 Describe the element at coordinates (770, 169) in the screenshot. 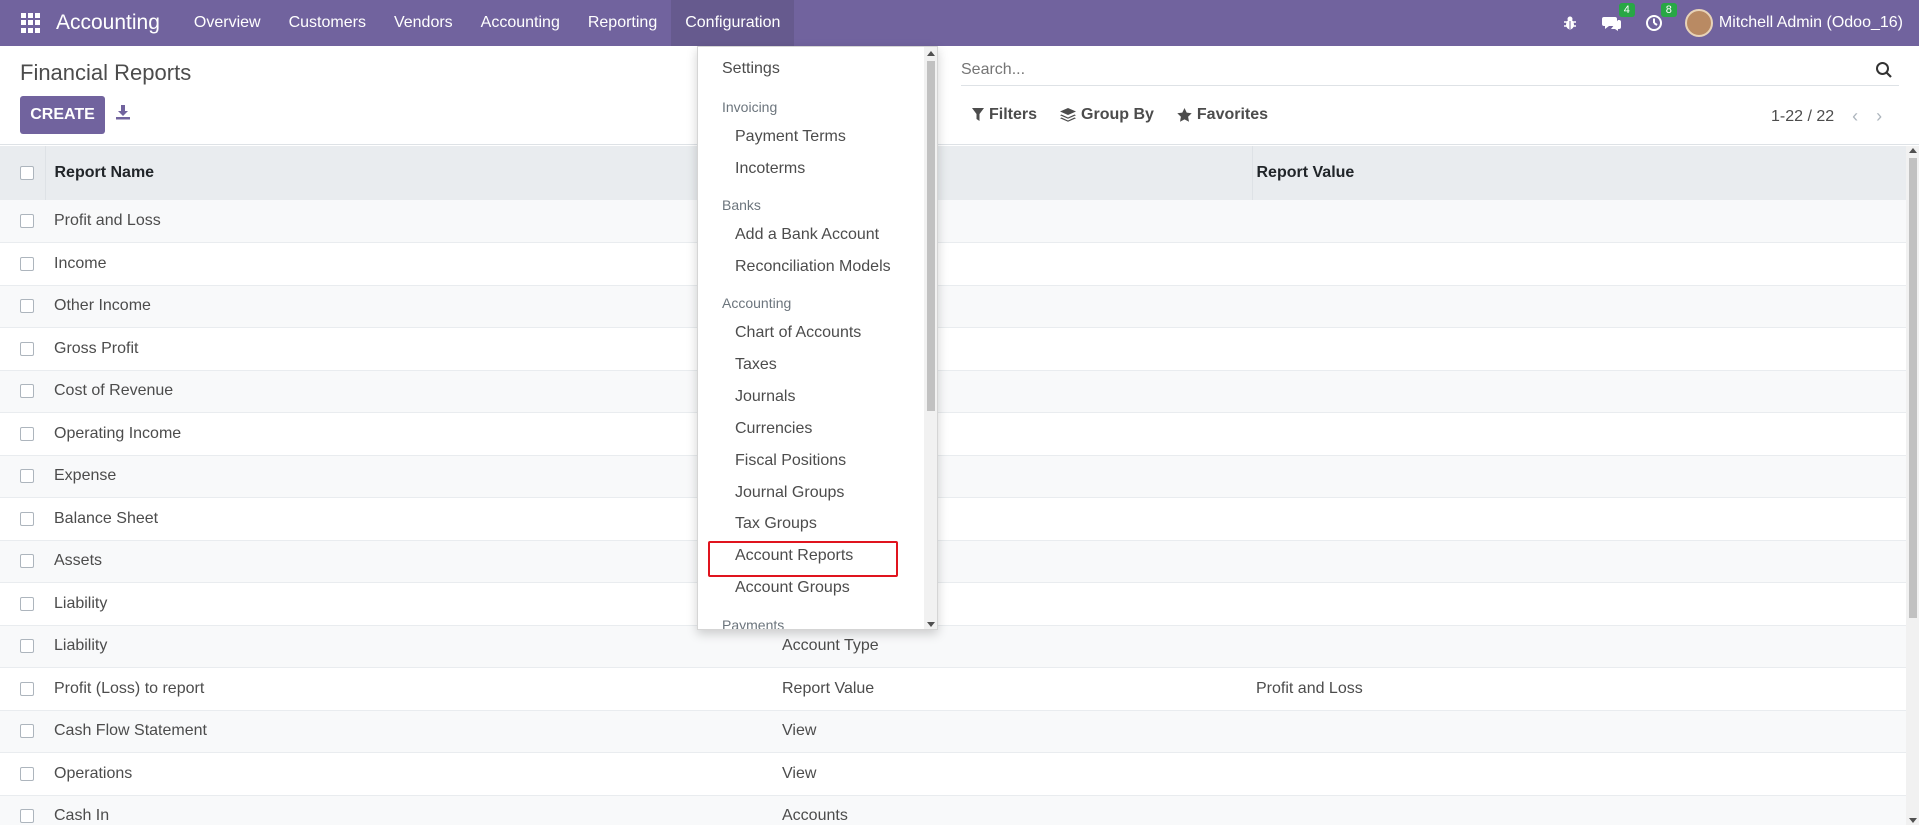

I see `menu-item-incoterms: Incoterms` at that location.